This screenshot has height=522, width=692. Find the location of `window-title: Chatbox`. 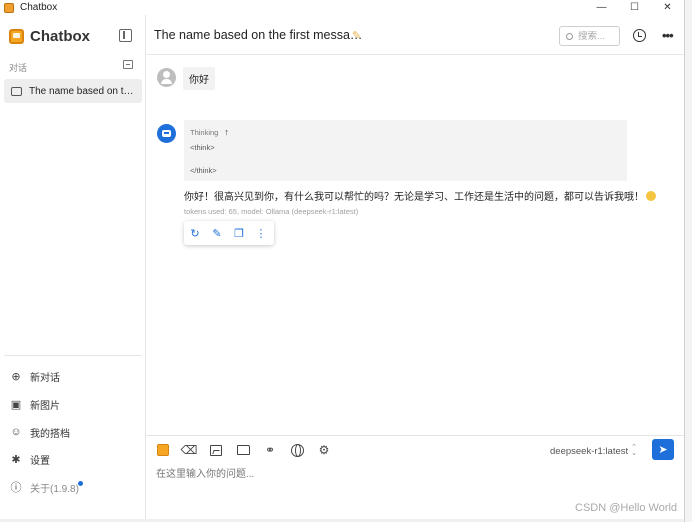

window-title: Chatbox is located at coordinates (39, 7).